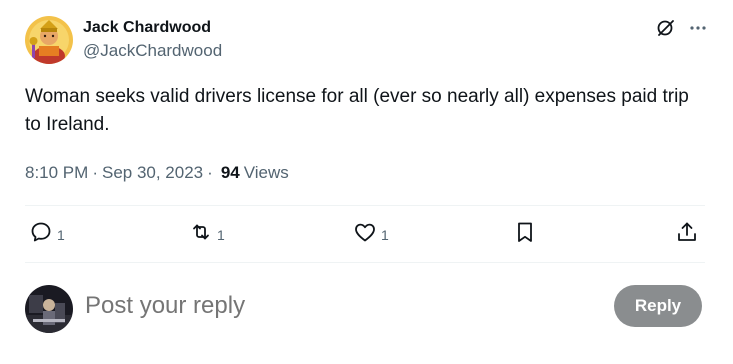  What do you see at coordinates (152, 51) in the screenshot?
I see `author-handle: @JackChardwood` at bounding box center [152, 51].